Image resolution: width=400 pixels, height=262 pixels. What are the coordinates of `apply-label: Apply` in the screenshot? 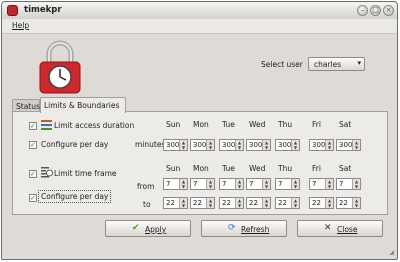 It's located at (156, 229).